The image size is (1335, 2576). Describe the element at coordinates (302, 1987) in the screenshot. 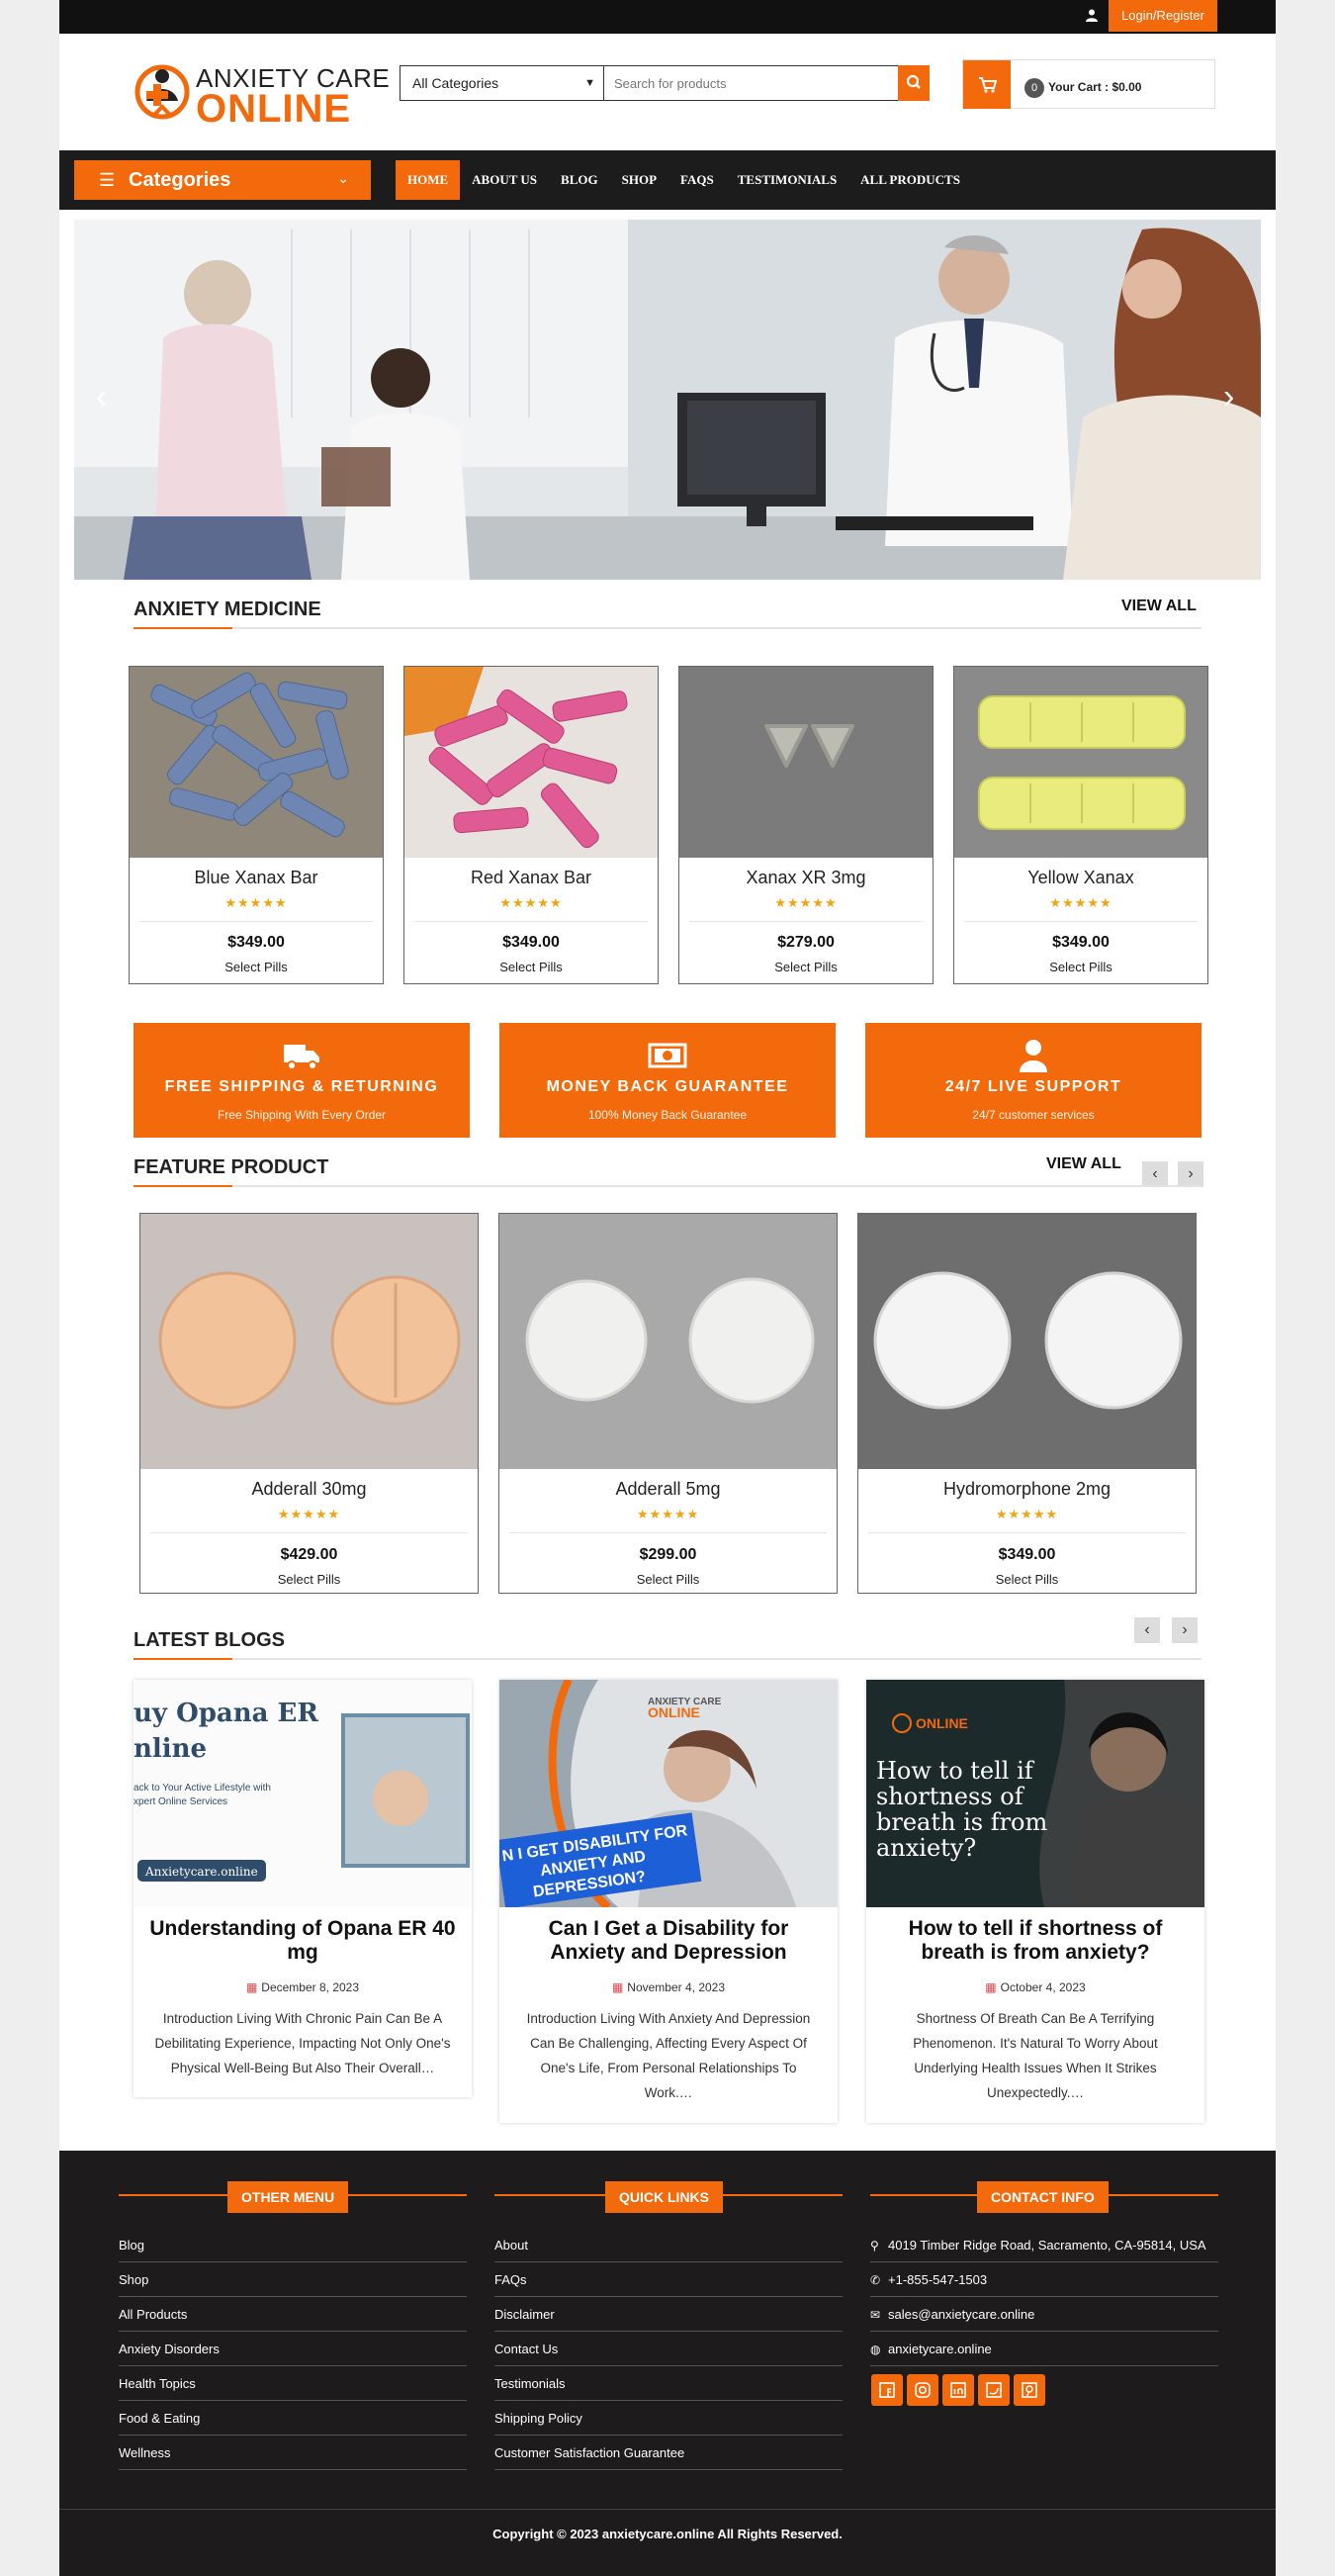

I see `blog-date: ▦ December 8, 2023` at that location.